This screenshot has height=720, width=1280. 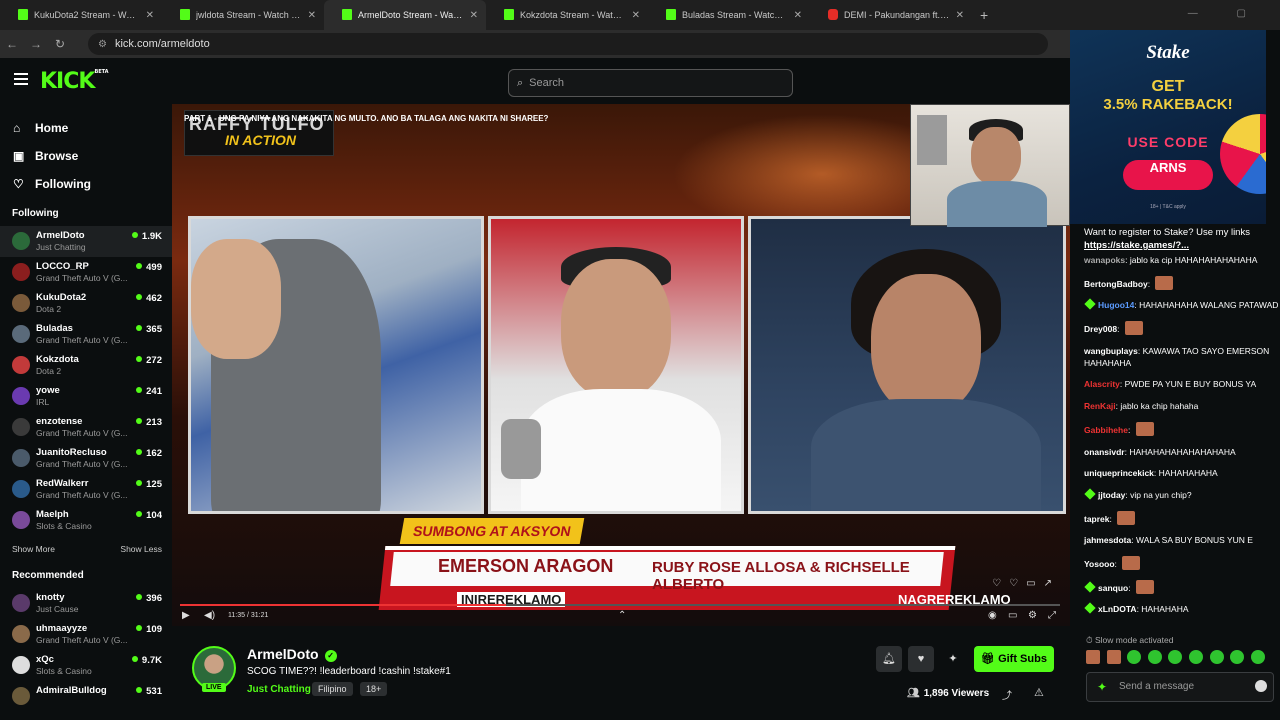 What do you see at coordinates (86, 334) in the screenshot?
I see `channel-item: Buladas Grand Theft Auto V (G... 365` at bounding box center [86, 334].